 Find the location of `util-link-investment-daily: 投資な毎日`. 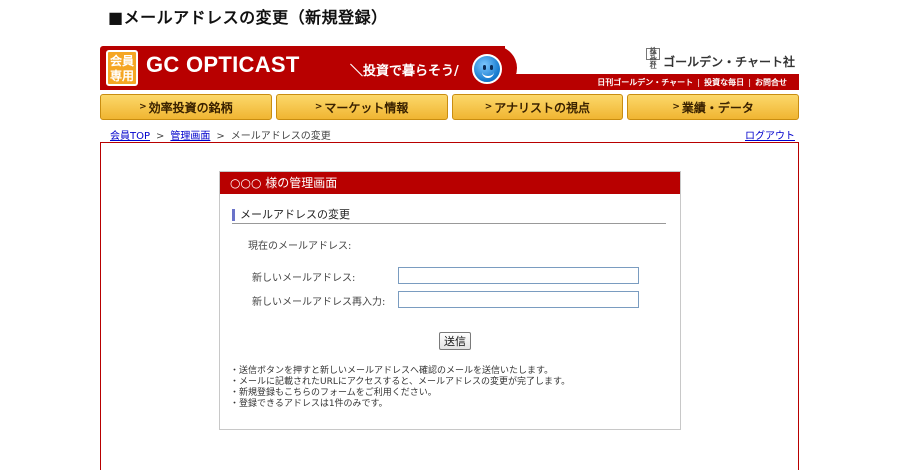

util-link-investment-daily: 投資な毎日 is located at coordinates (724, 82).